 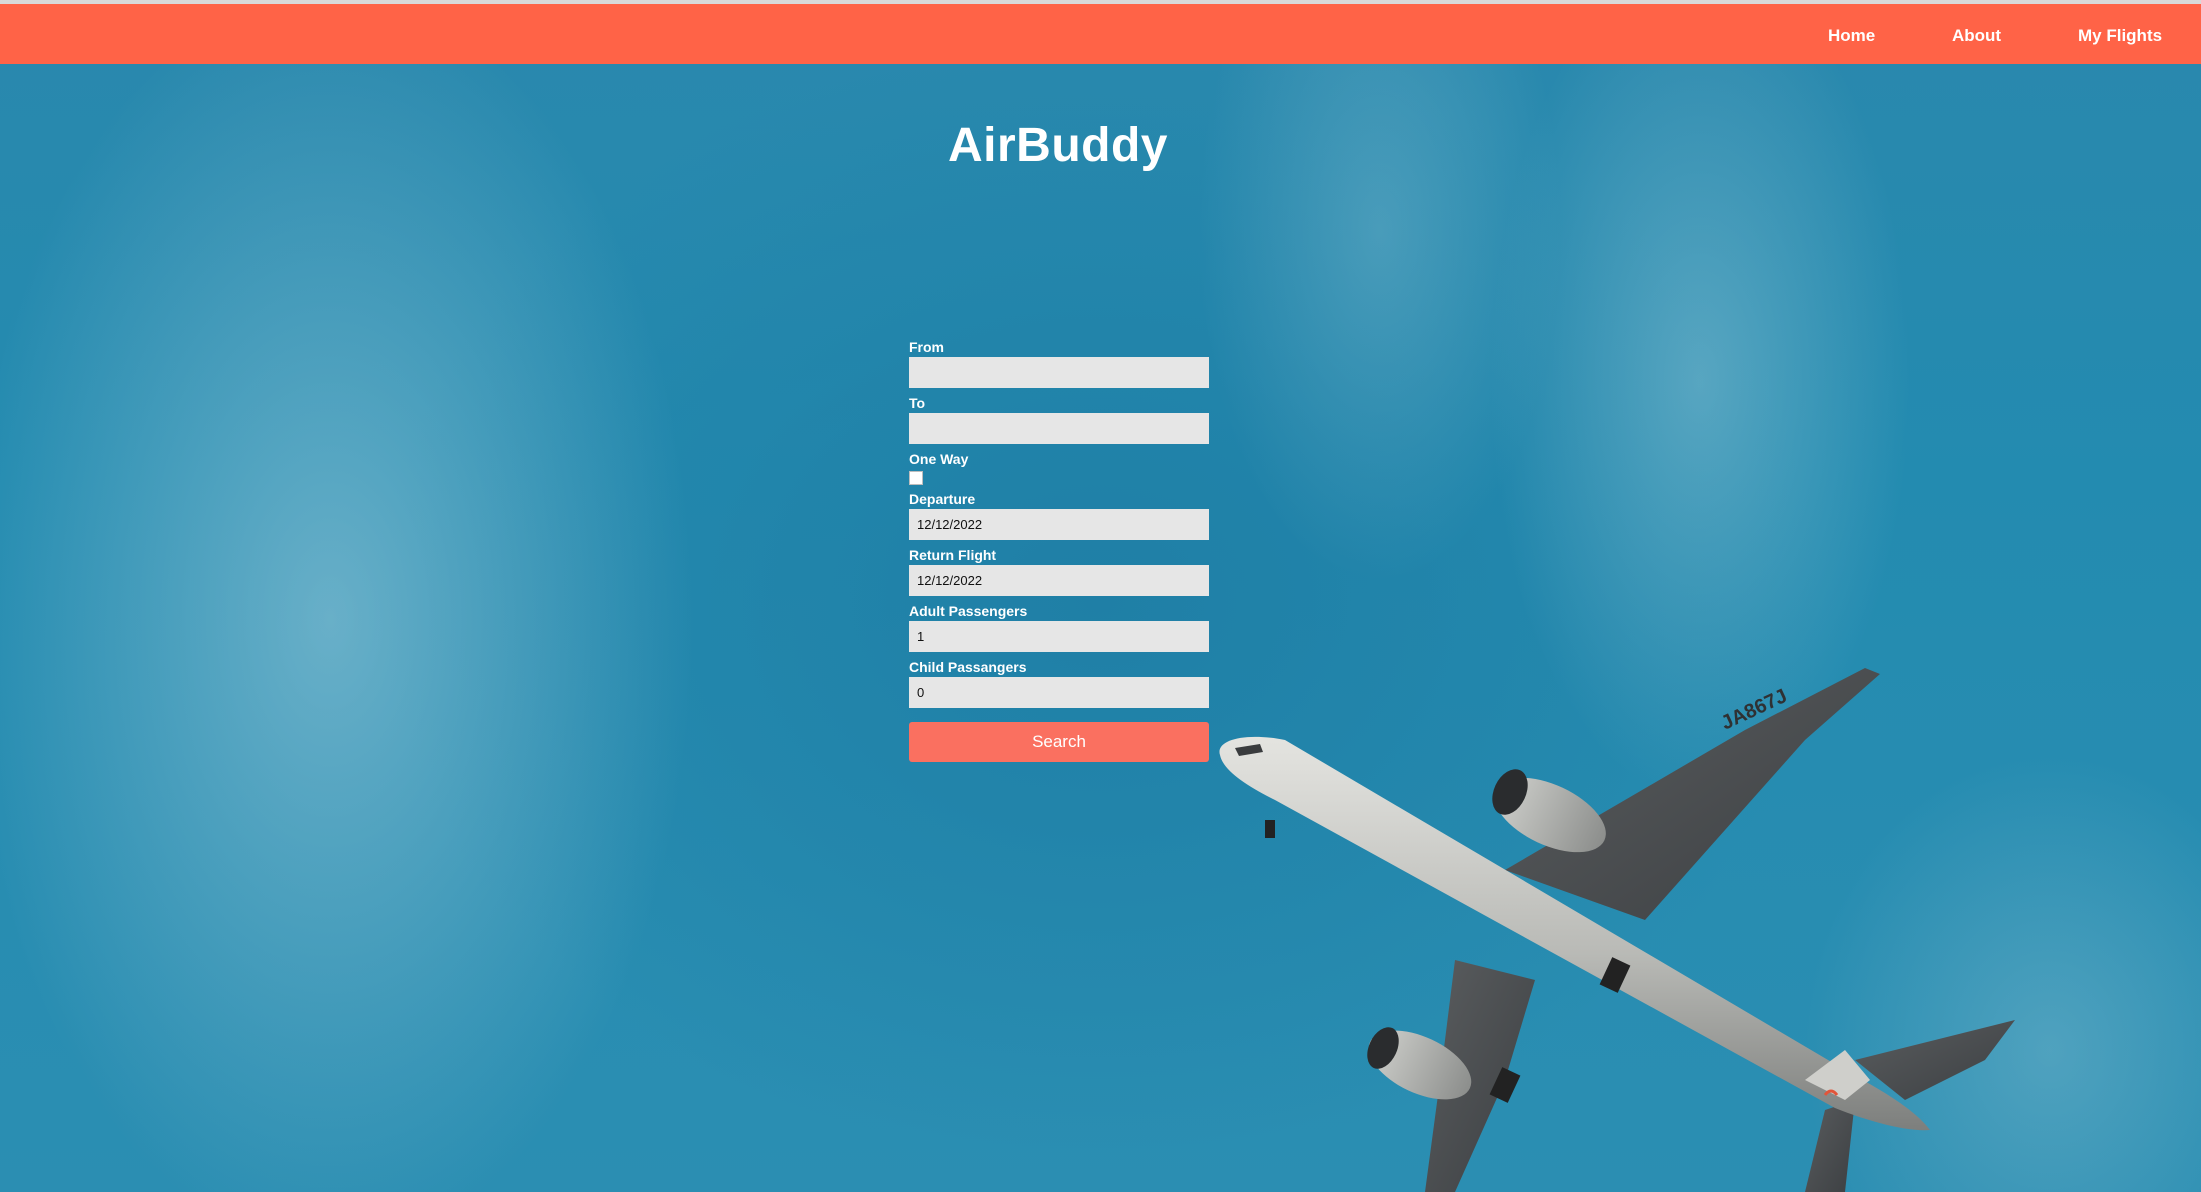 What do you see at coordinates (1058, 145) in the screenshot?
I see `page-title: AirBuddy` at bounding box center [1058, 145].